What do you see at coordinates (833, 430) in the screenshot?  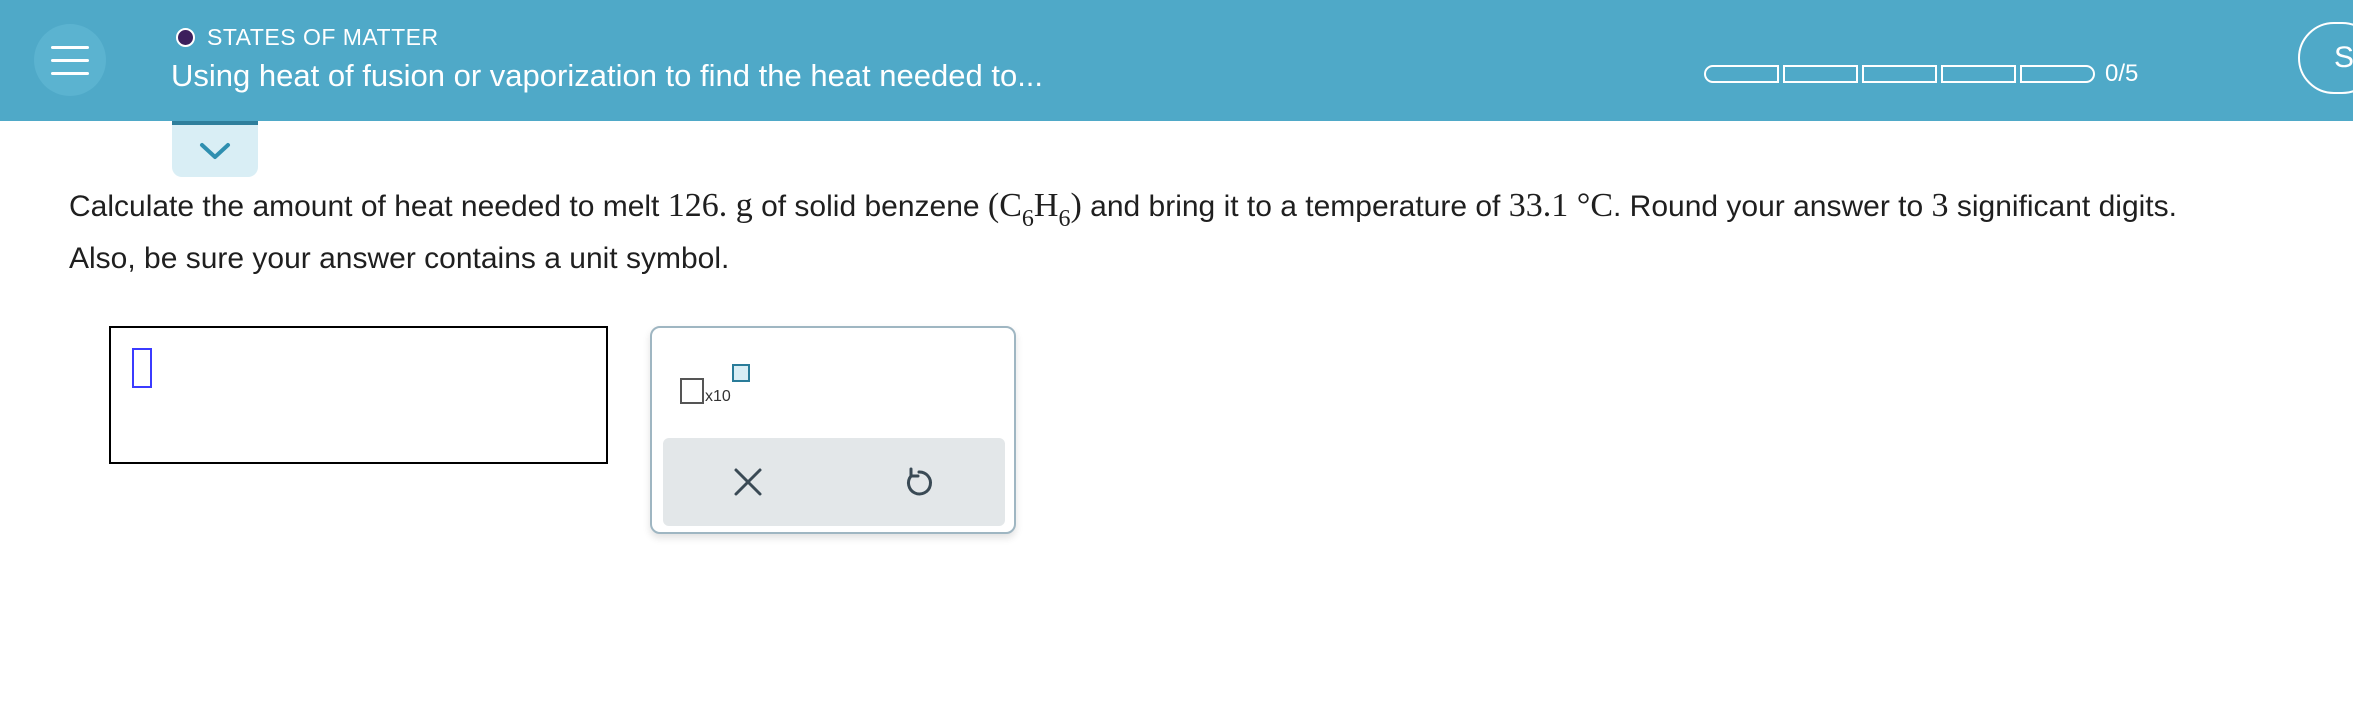 I see `math-tool-panel: x10` at bounding box center [833, 430].